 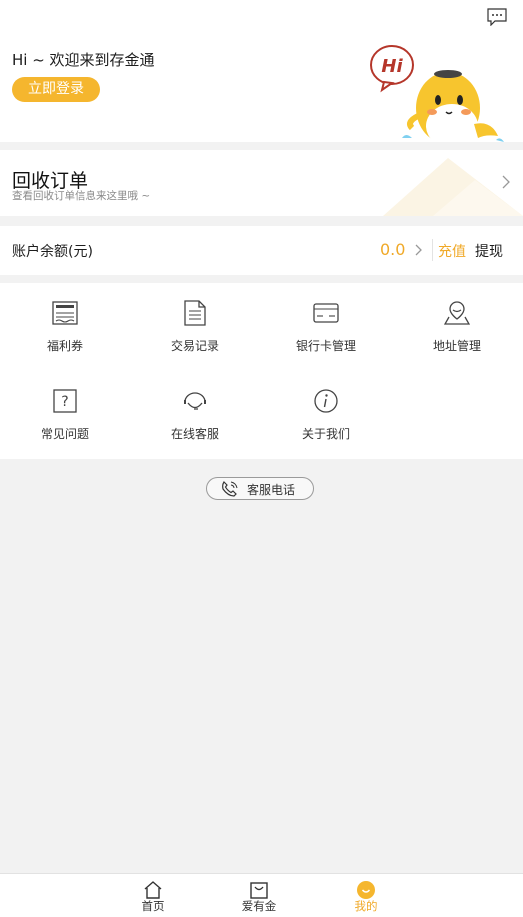 I want to click on profile-icon, so click(x=366, y=890).